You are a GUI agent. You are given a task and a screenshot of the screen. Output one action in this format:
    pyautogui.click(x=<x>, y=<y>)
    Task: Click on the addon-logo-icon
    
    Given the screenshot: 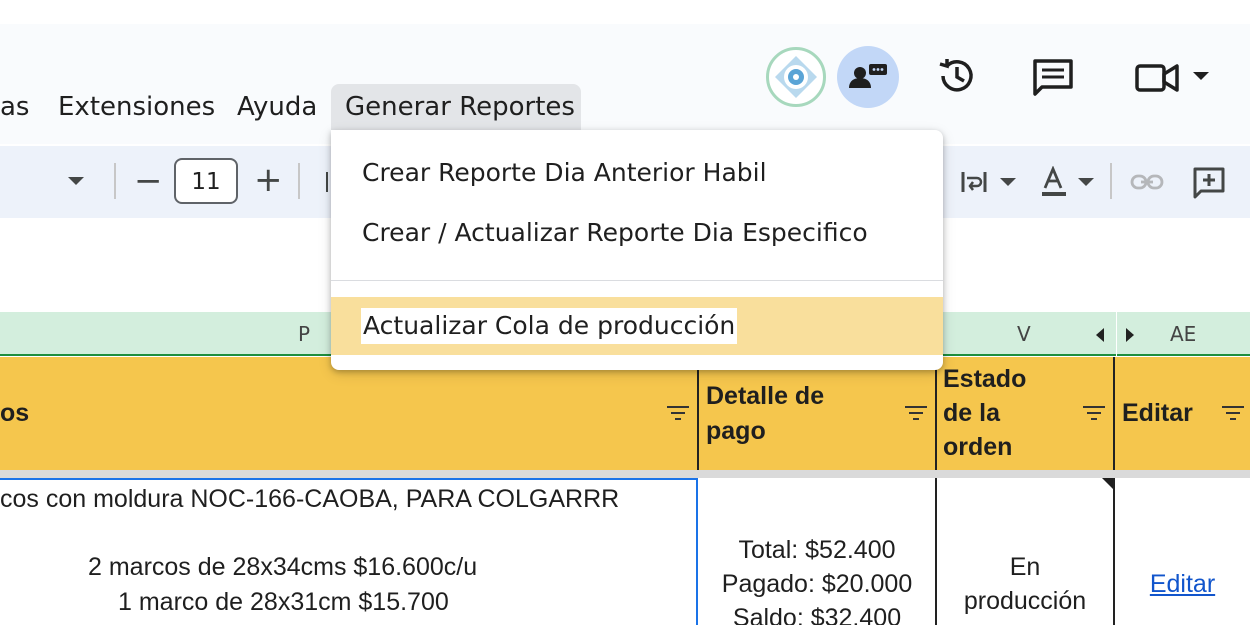 What is the action you would take?
    pyautogui.click(x=796, y=77)
    